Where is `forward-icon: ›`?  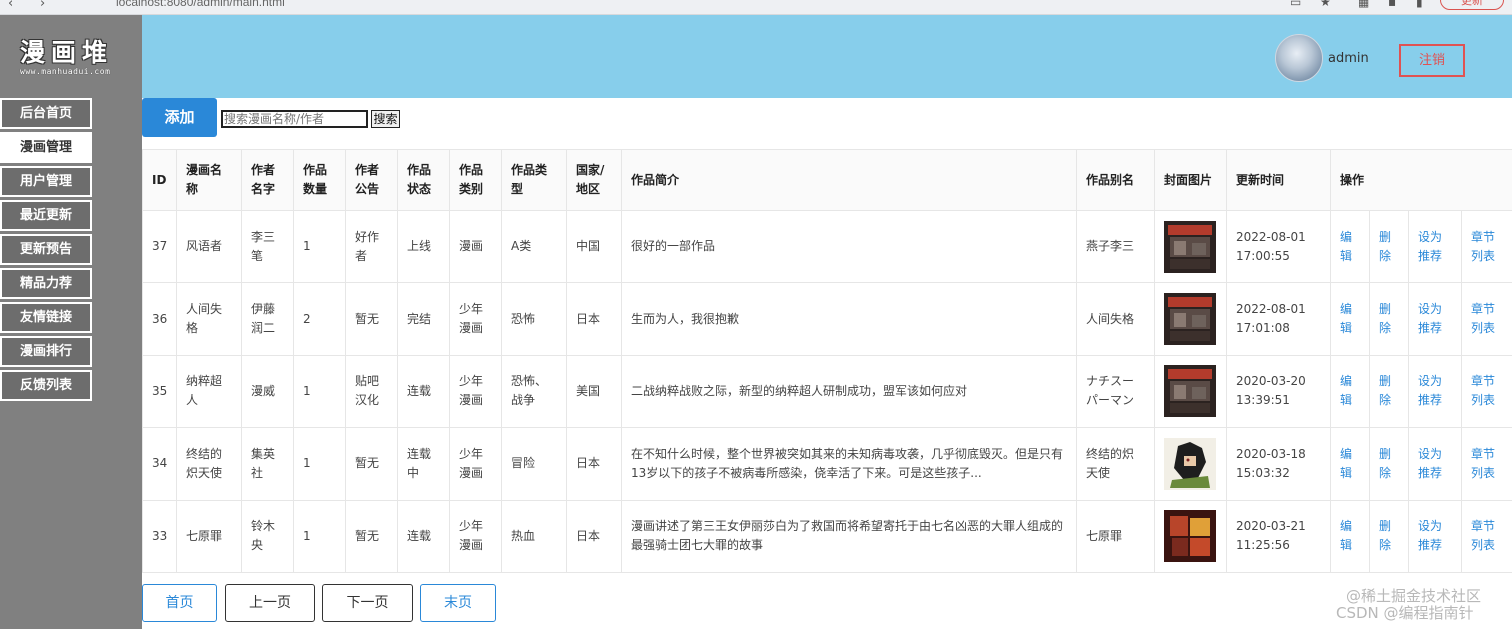 forward-icon: › is located at coordinates (42, 5).